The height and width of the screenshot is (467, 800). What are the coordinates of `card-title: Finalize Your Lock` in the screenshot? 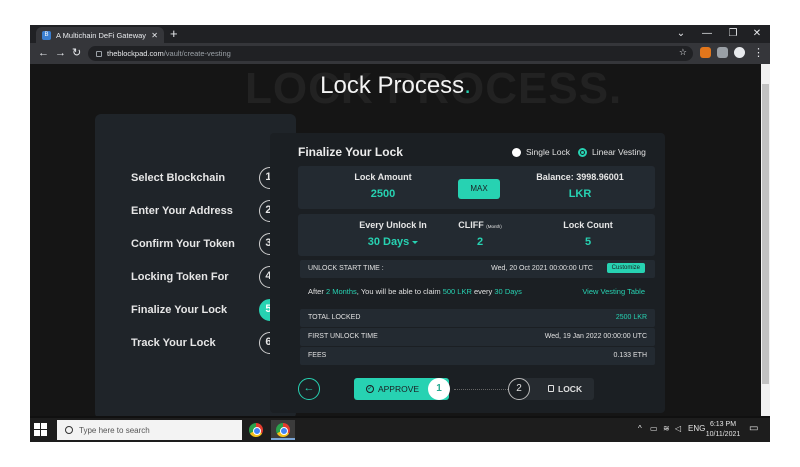 It's located at (350, 152).